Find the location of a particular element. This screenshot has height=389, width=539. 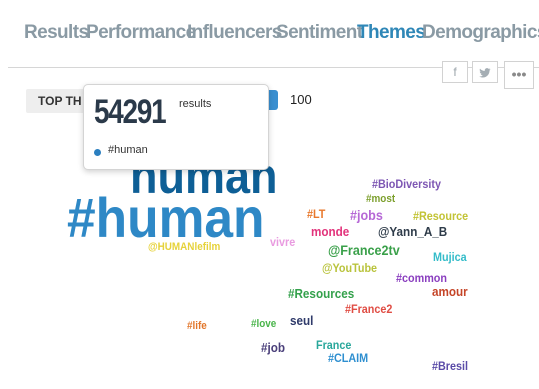

cloud-word: Mujica is located at coordinates (450, 258).